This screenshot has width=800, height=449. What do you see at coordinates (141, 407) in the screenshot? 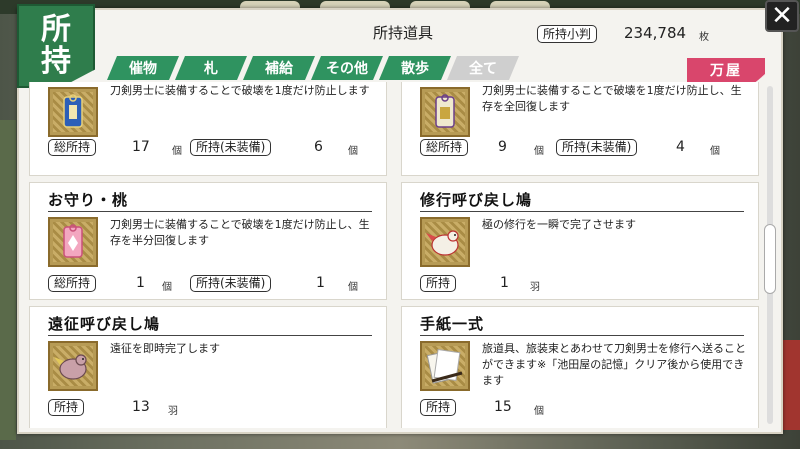
I see `stat-owned-value: 13` at bounding box center [141, 407].